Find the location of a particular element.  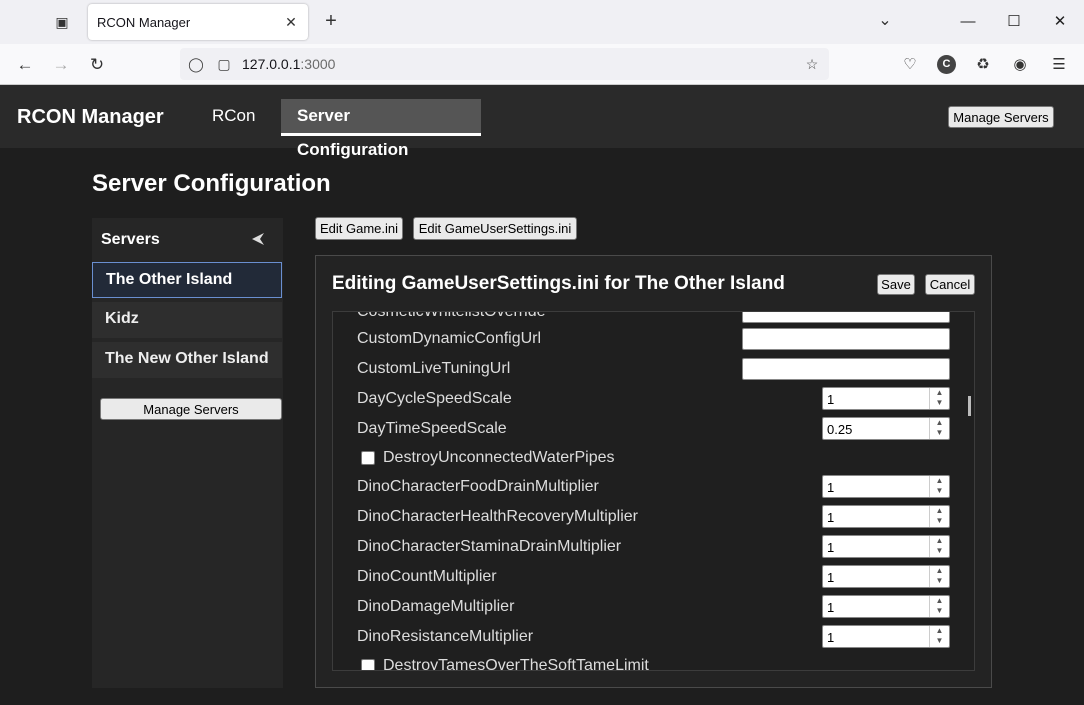

setting-row: DayTimeSpeedScale 0.25 ▲ ▼ is located at coordinates (648, 430).